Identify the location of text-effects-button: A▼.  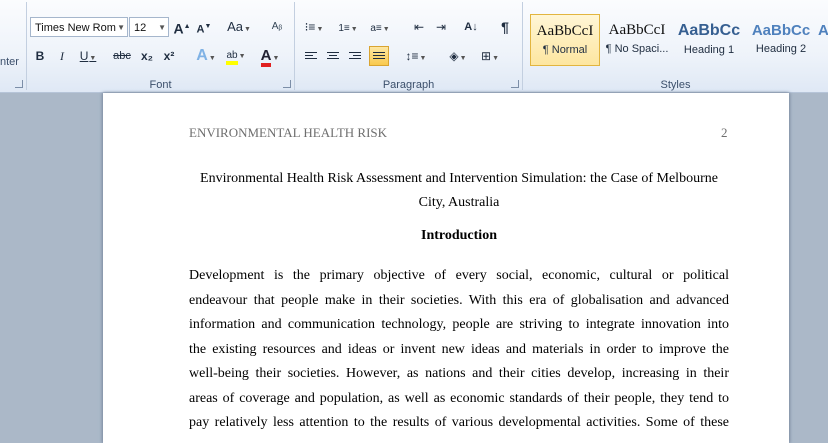
(206, 56).